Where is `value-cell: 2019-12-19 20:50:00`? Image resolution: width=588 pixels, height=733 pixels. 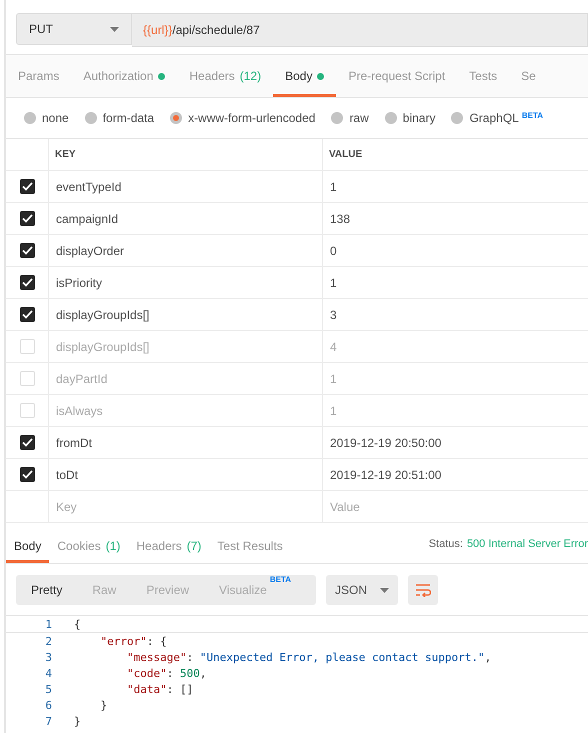 value-cell: 2019-12-19 20:50:00 is located at coordinates (455, 442).